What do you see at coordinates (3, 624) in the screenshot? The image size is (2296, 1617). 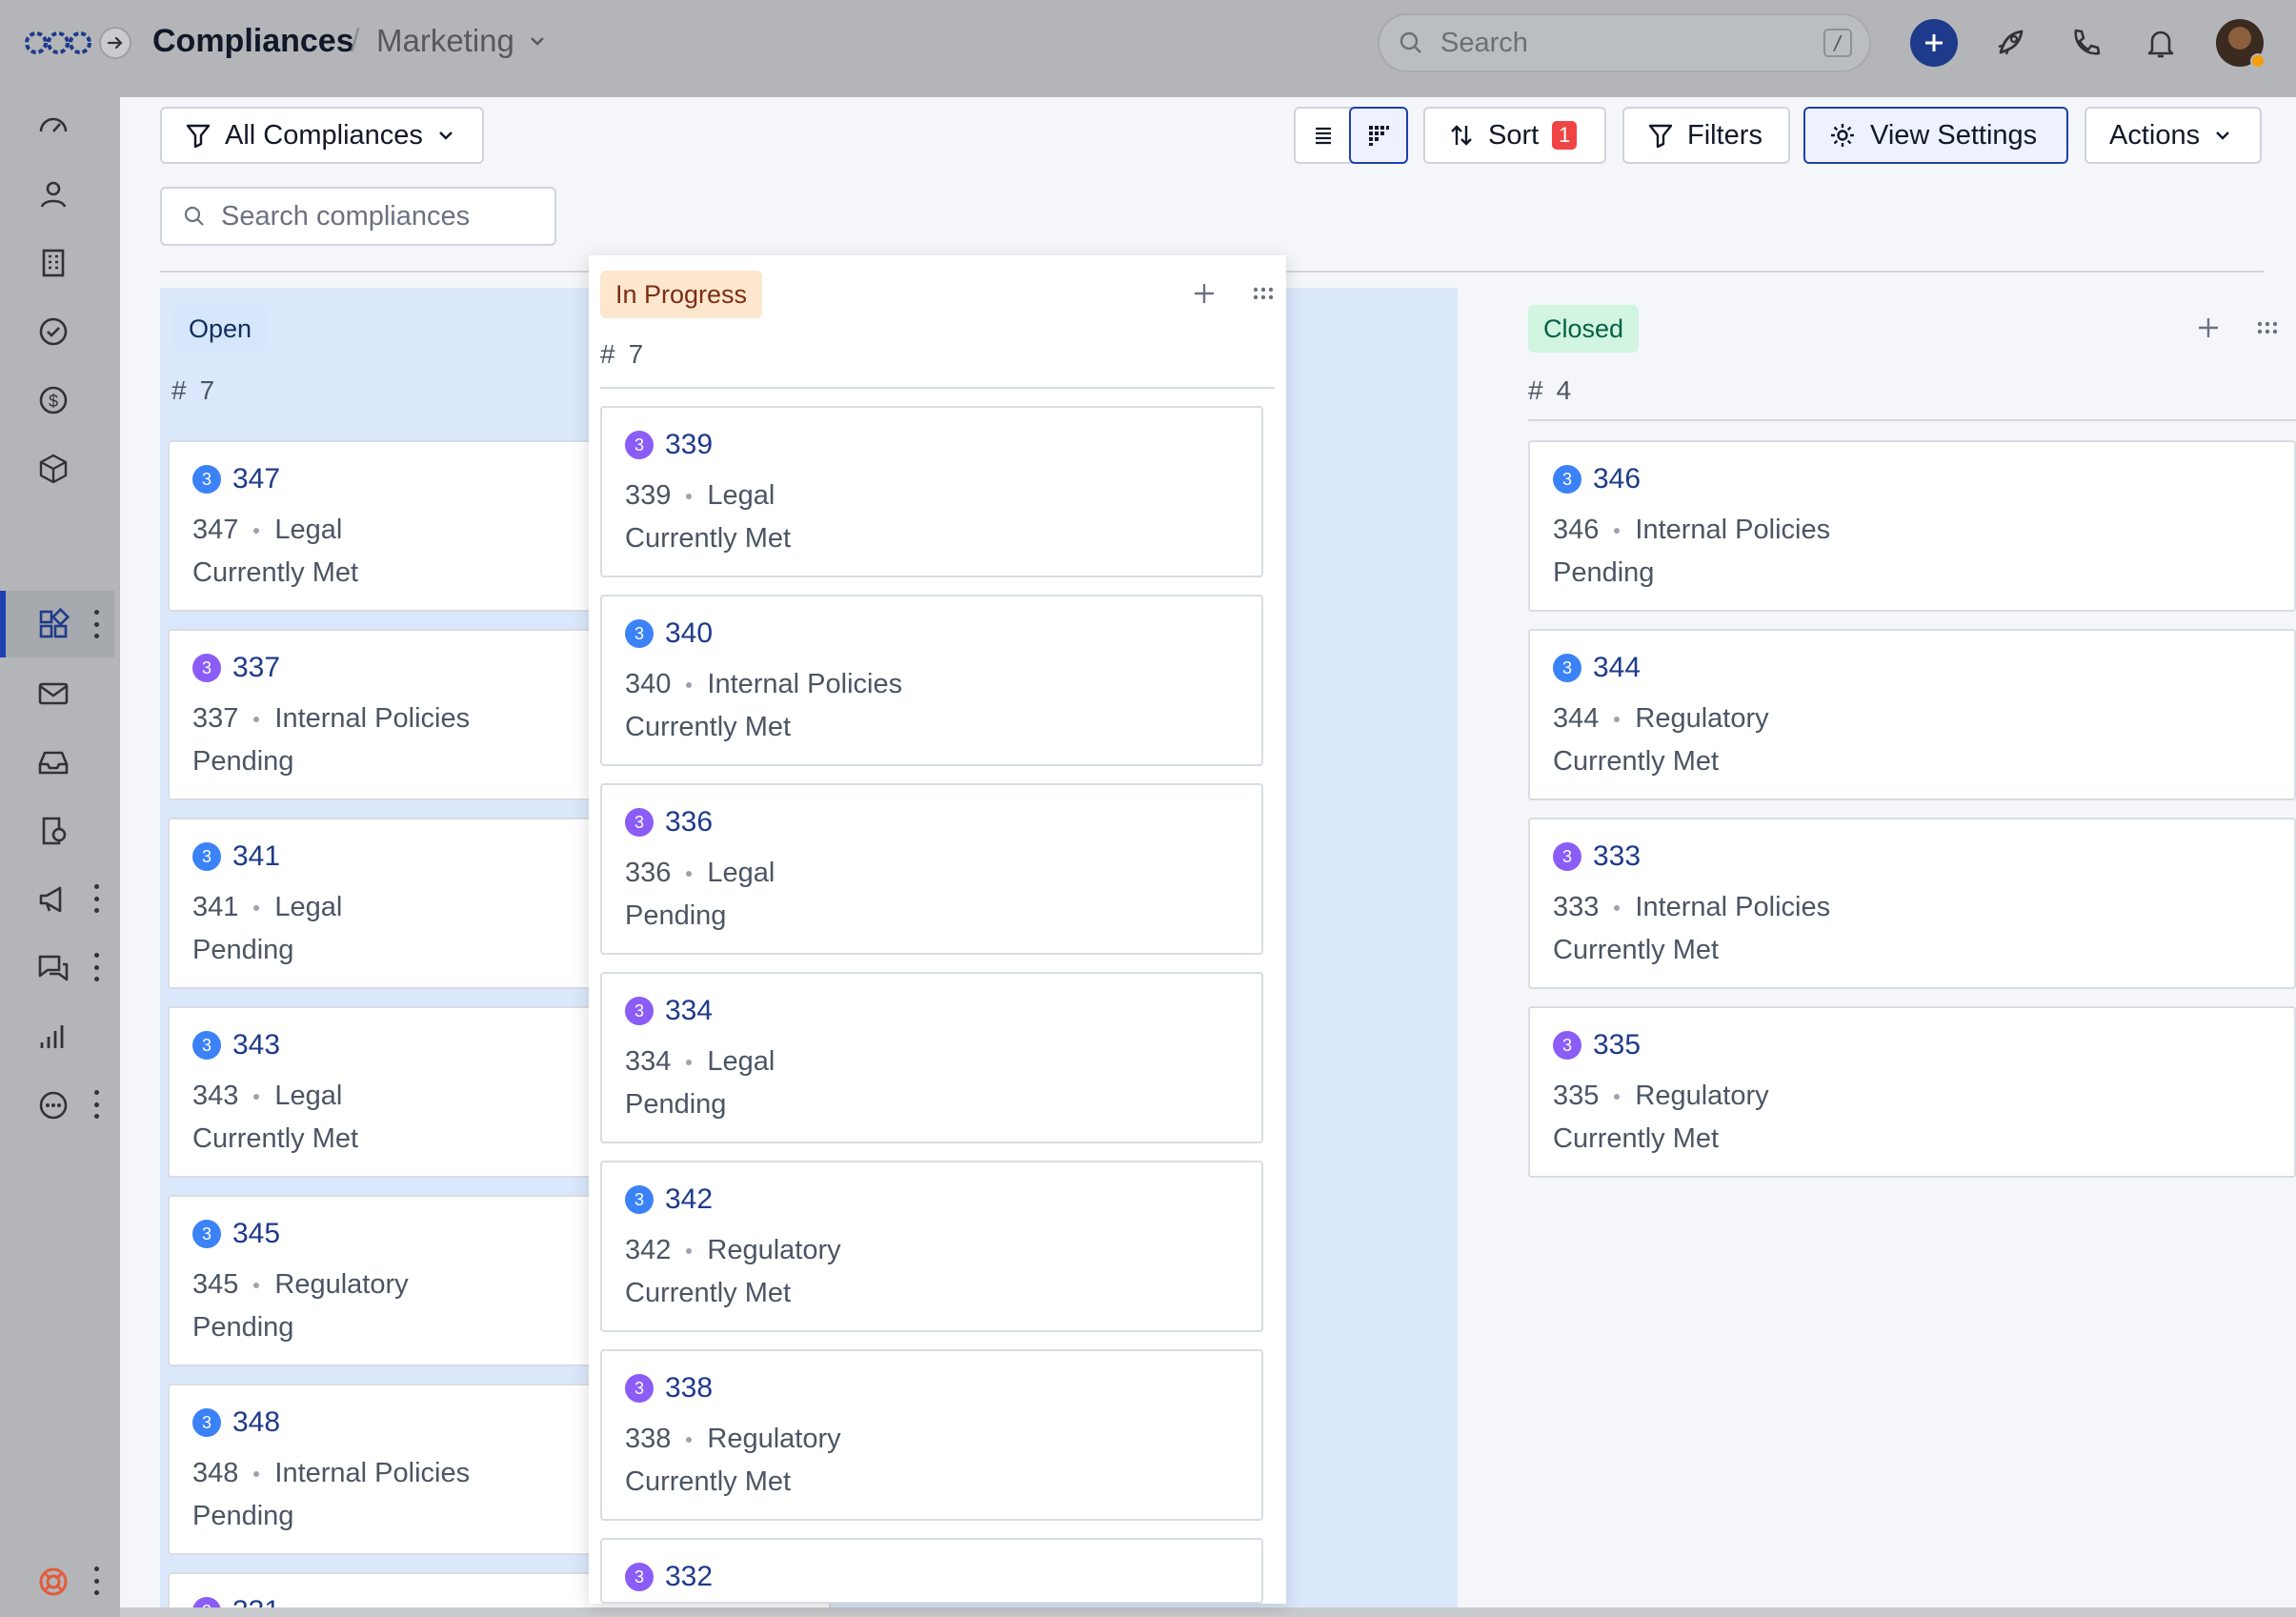 I see `rail-active-indicator` at bounding box center [3, 624].